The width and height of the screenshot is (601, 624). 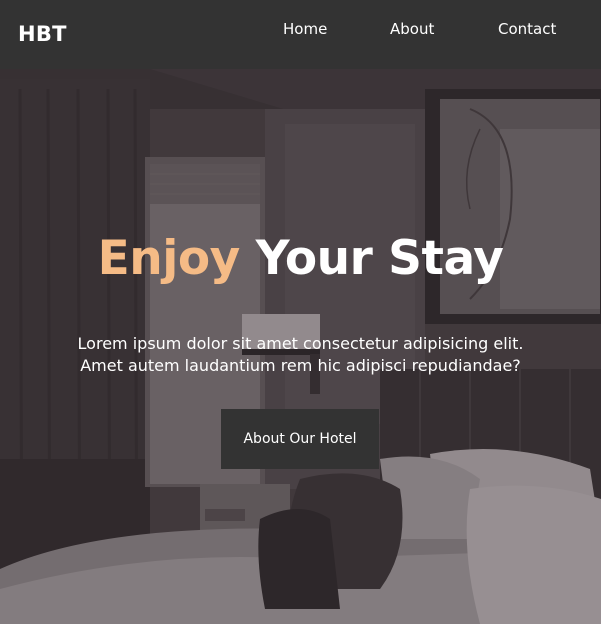 What do you see at coordinates (305, 29) in the screenshot?
I see `nav-link-home: Home` at bounding box center [305, 29].